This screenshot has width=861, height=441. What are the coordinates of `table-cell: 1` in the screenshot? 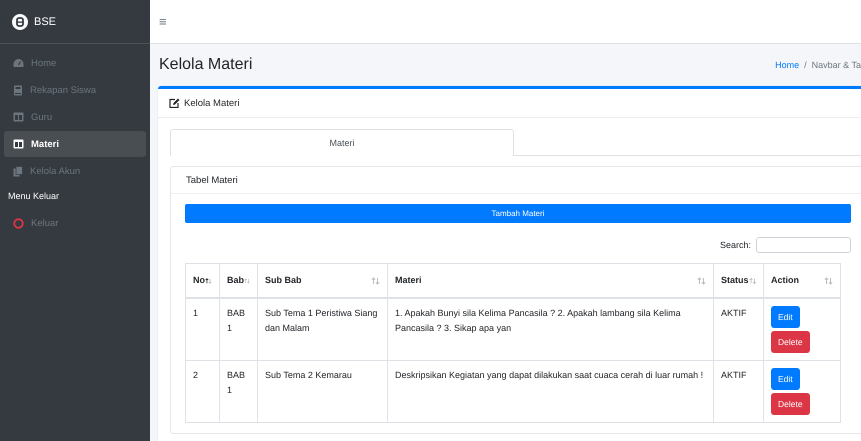 It's located at (203, 329).